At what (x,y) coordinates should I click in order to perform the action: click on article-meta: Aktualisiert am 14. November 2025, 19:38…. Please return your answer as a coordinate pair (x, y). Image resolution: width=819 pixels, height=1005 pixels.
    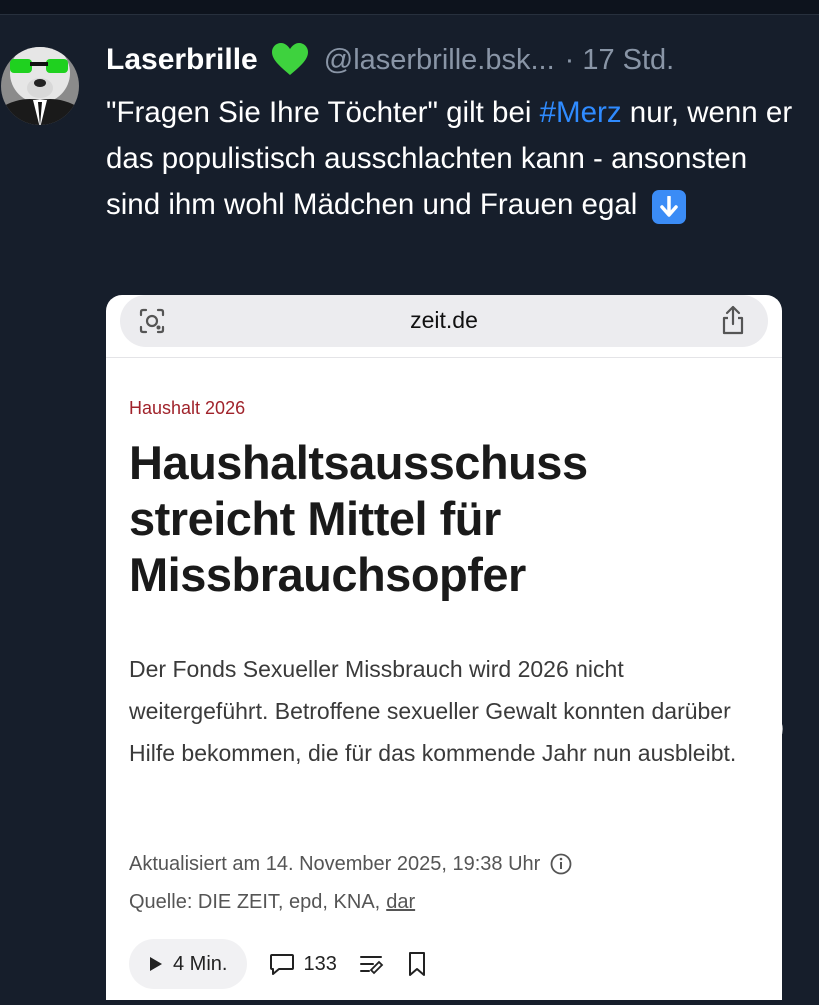
    Looking at the image, I should click on (350, 883).